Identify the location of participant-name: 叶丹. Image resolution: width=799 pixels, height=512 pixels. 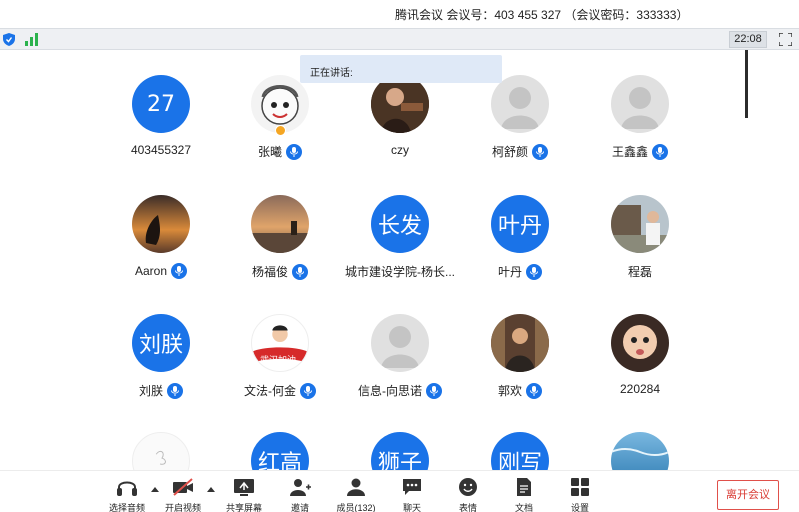
(509, 272).